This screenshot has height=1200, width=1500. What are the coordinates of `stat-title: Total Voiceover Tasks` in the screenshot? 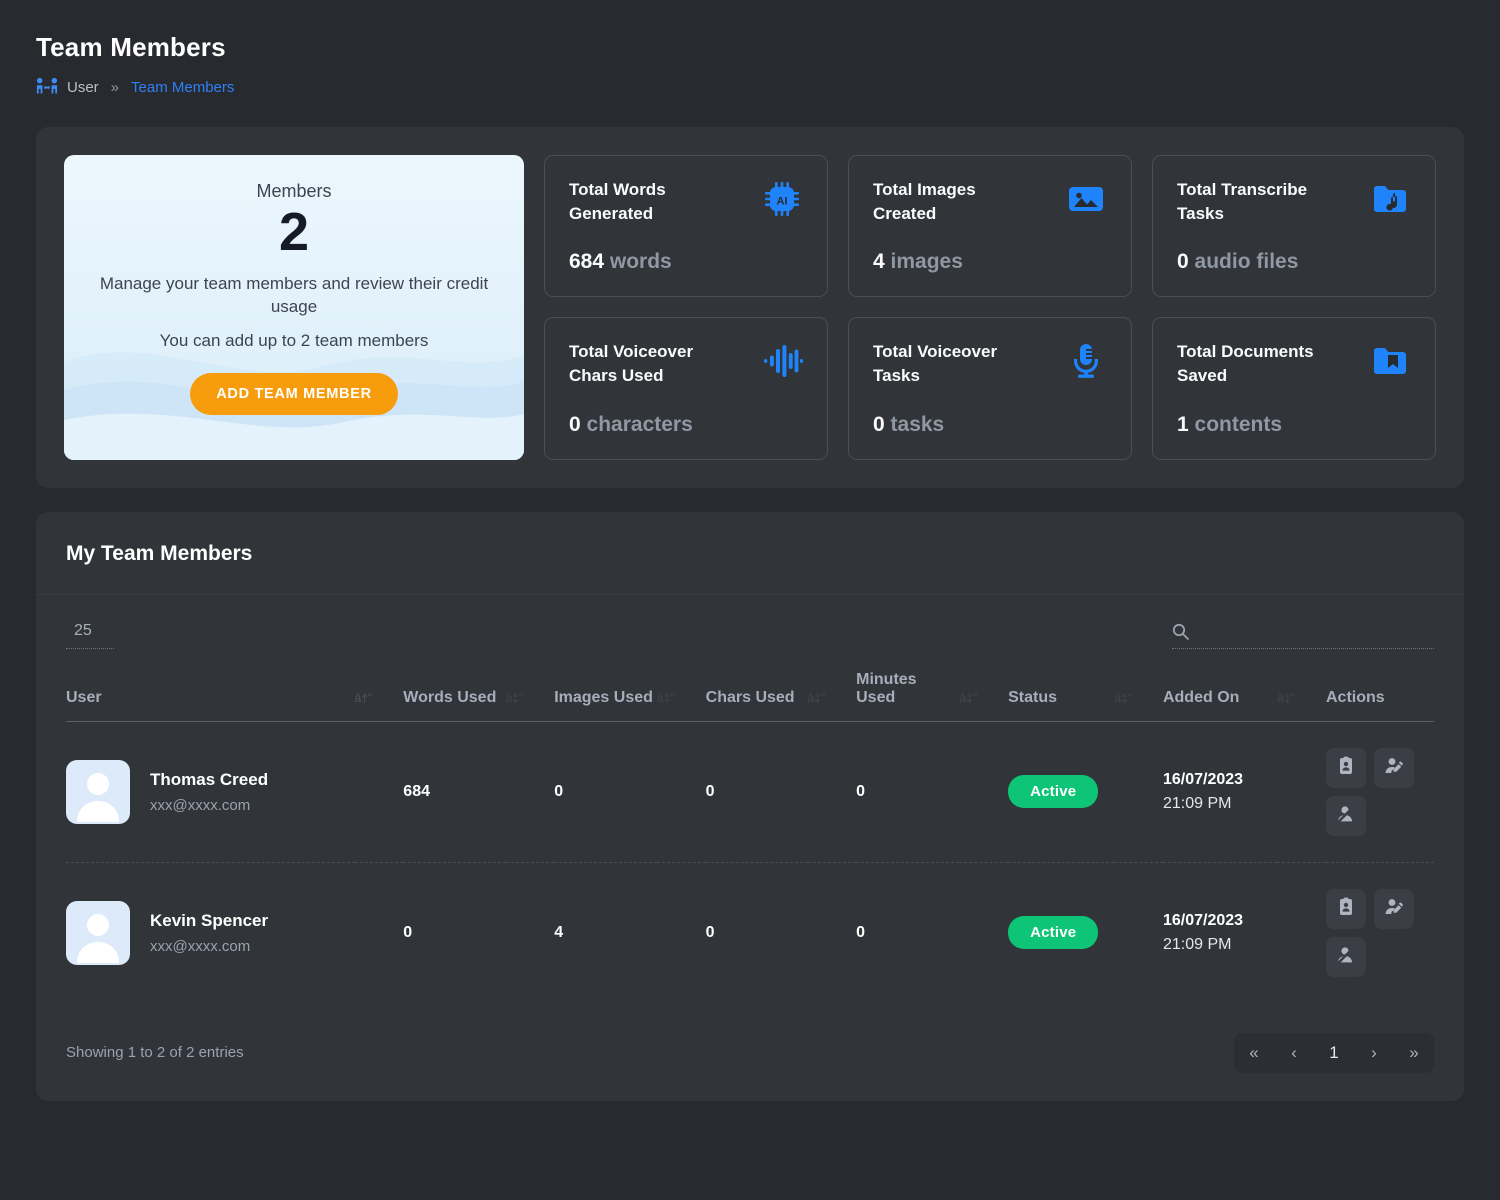 It's located at (935, 364).